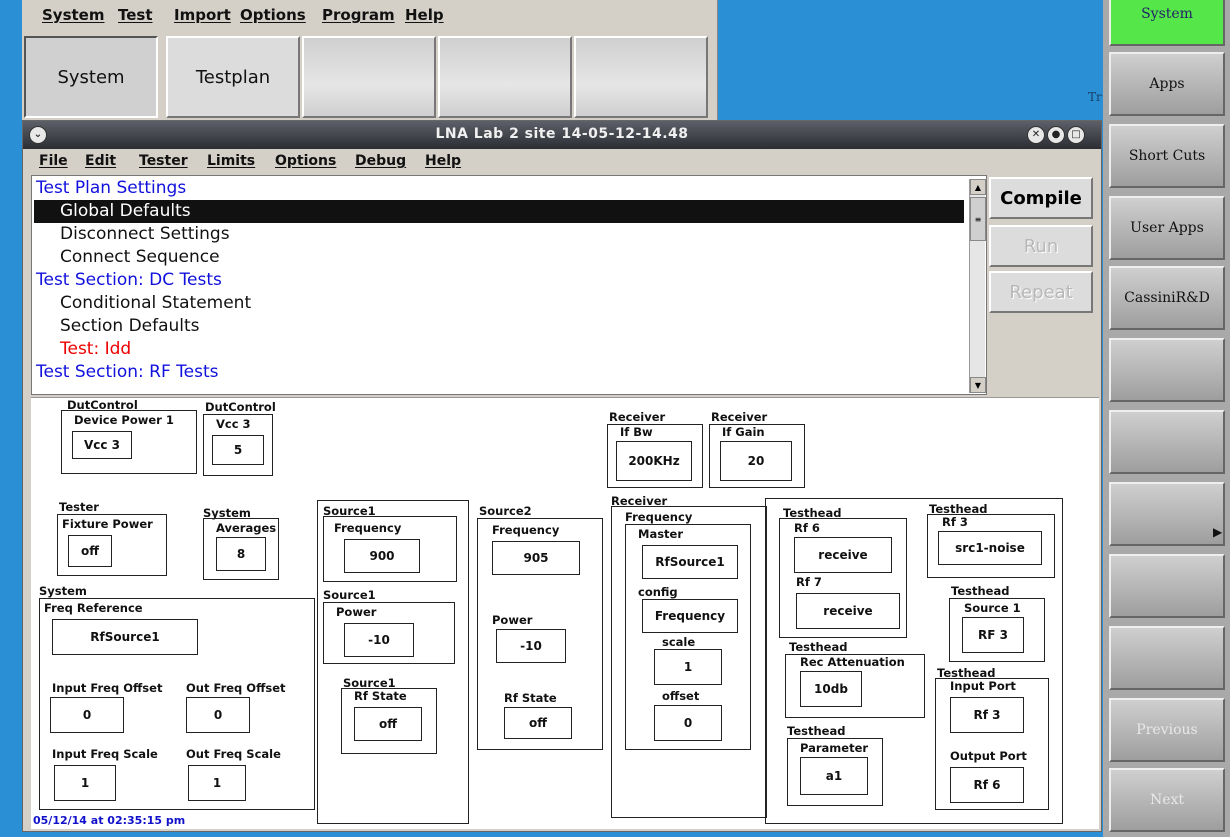 The width and height of the screenshot is (1230, 837). I want to click on source2-frequency-field: 905, so click(536, 558).